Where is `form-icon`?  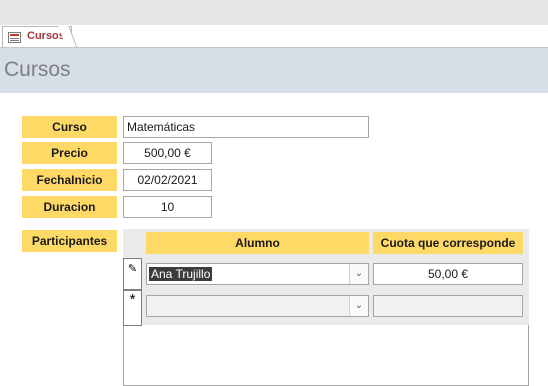 form-icon is located at coordinates (14, 37).